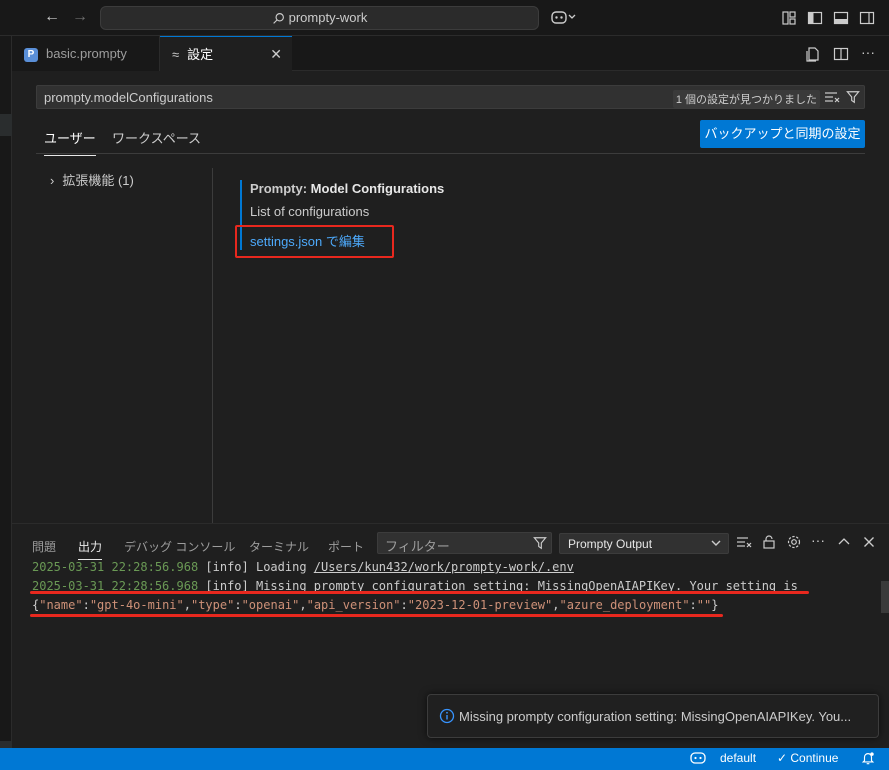 The width and height of the screenshot is (889, 770). Describe the element at coordinates (136, 605) in the screenshot. I see `json-value: "gpt-4o-mini"` at that location.